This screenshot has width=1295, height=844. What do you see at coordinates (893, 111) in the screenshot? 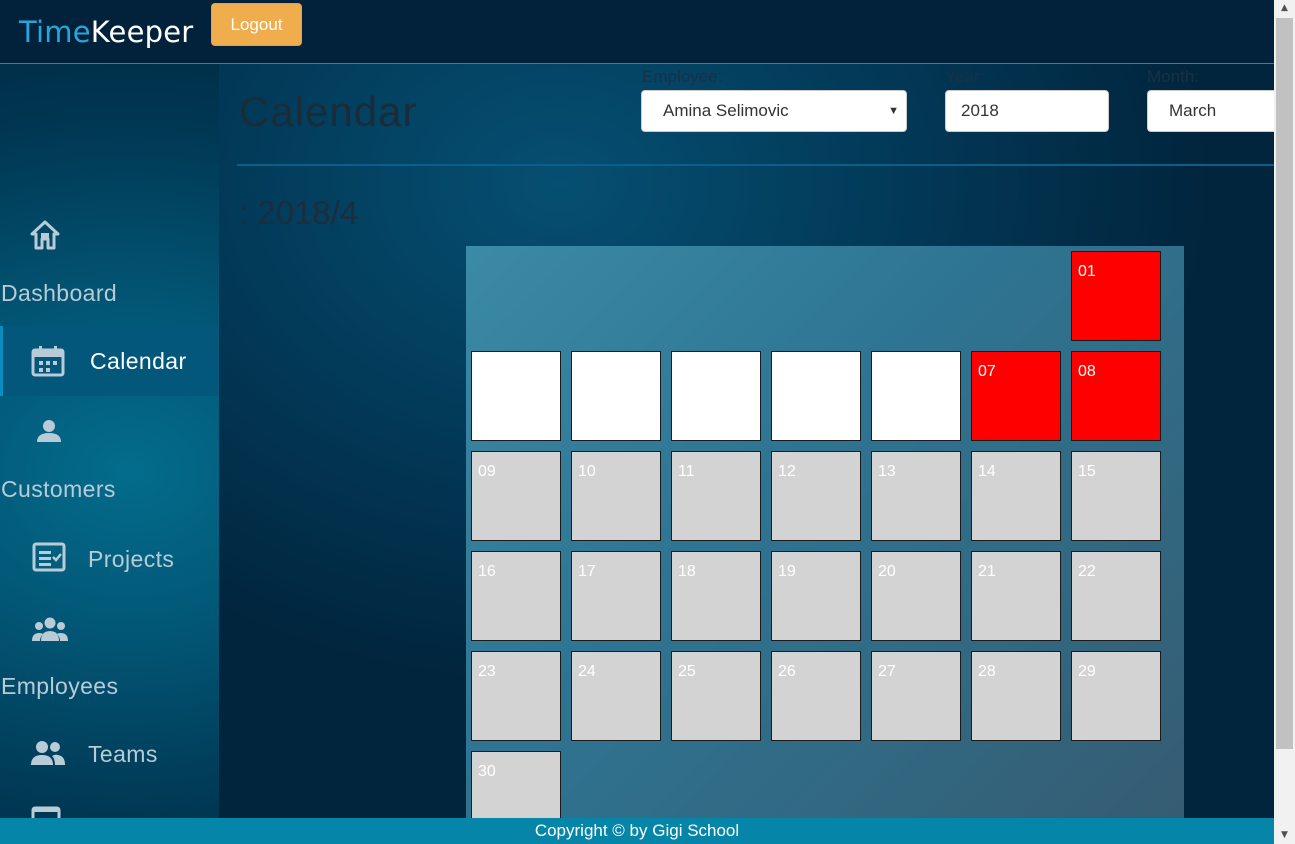
I see `chevron-down-icon: ▼` at bounding box center [893, 111].